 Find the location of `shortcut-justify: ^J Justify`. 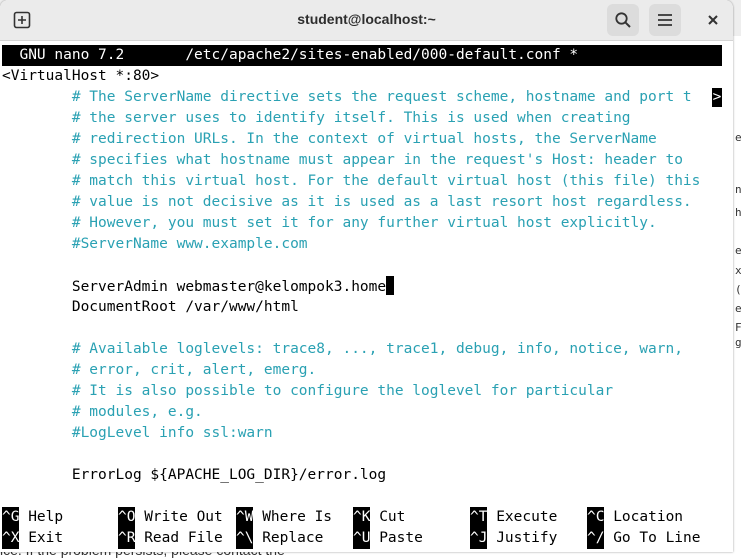

shortcut-justify: ^J Justify is located at coordinates (513, 538).